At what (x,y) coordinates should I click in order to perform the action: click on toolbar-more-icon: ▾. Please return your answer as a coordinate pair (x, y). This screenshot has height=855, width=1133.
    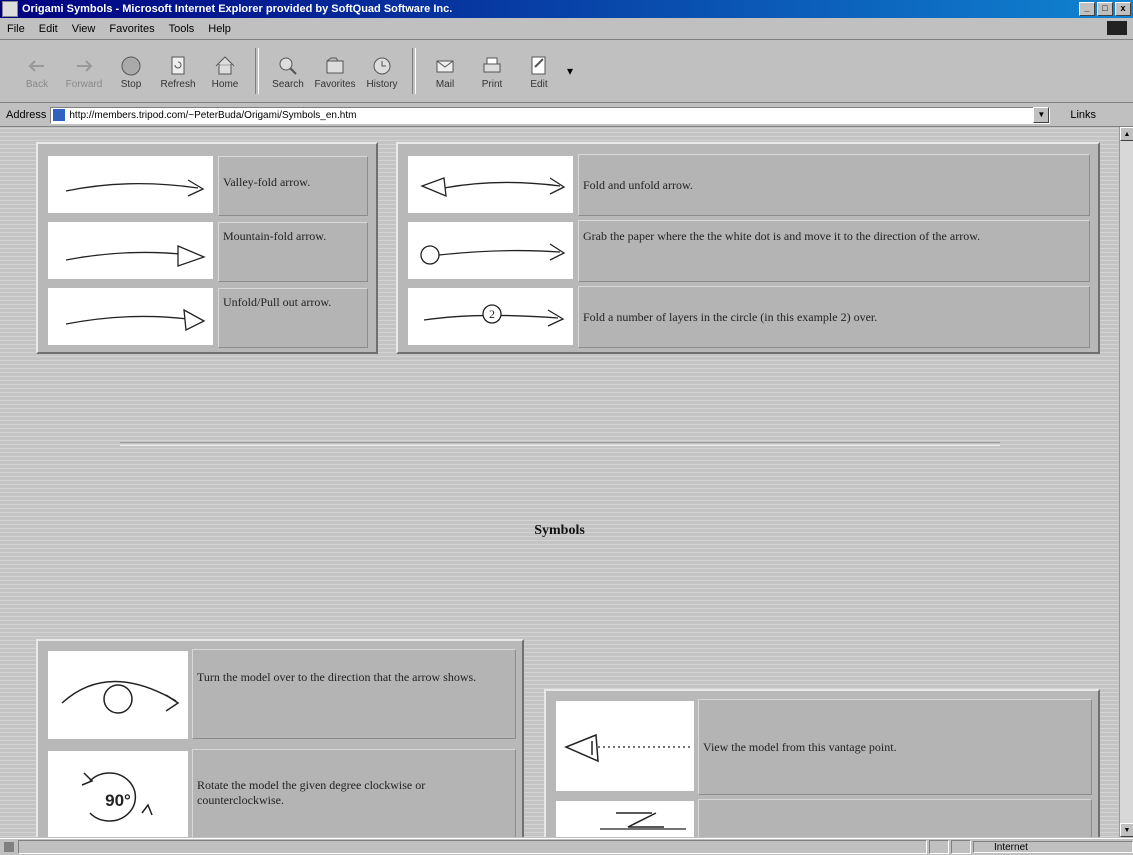
    Looking at the image, I should click on (570, 71).